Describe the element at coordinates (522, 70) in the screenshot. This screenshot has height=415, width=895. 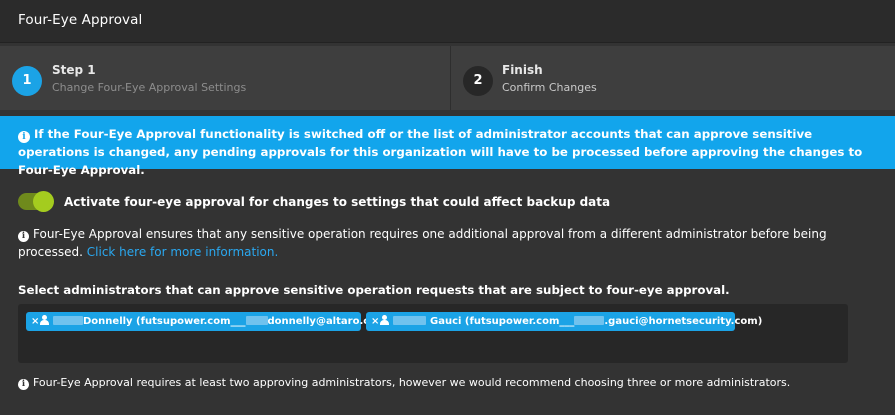
I see `step-2-title: Finish` at that location.